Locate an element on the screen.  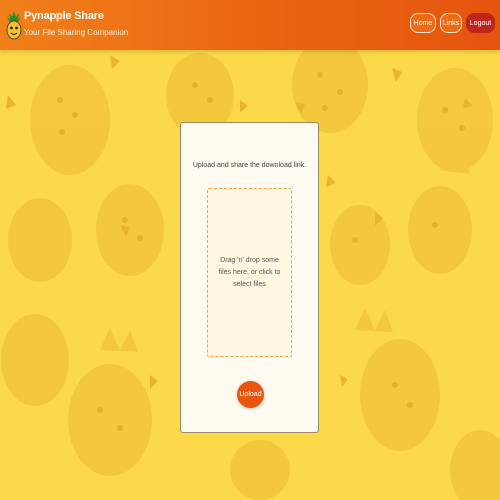
upload-caption: Upload and share the download link. is located at coordinates (249, 165).